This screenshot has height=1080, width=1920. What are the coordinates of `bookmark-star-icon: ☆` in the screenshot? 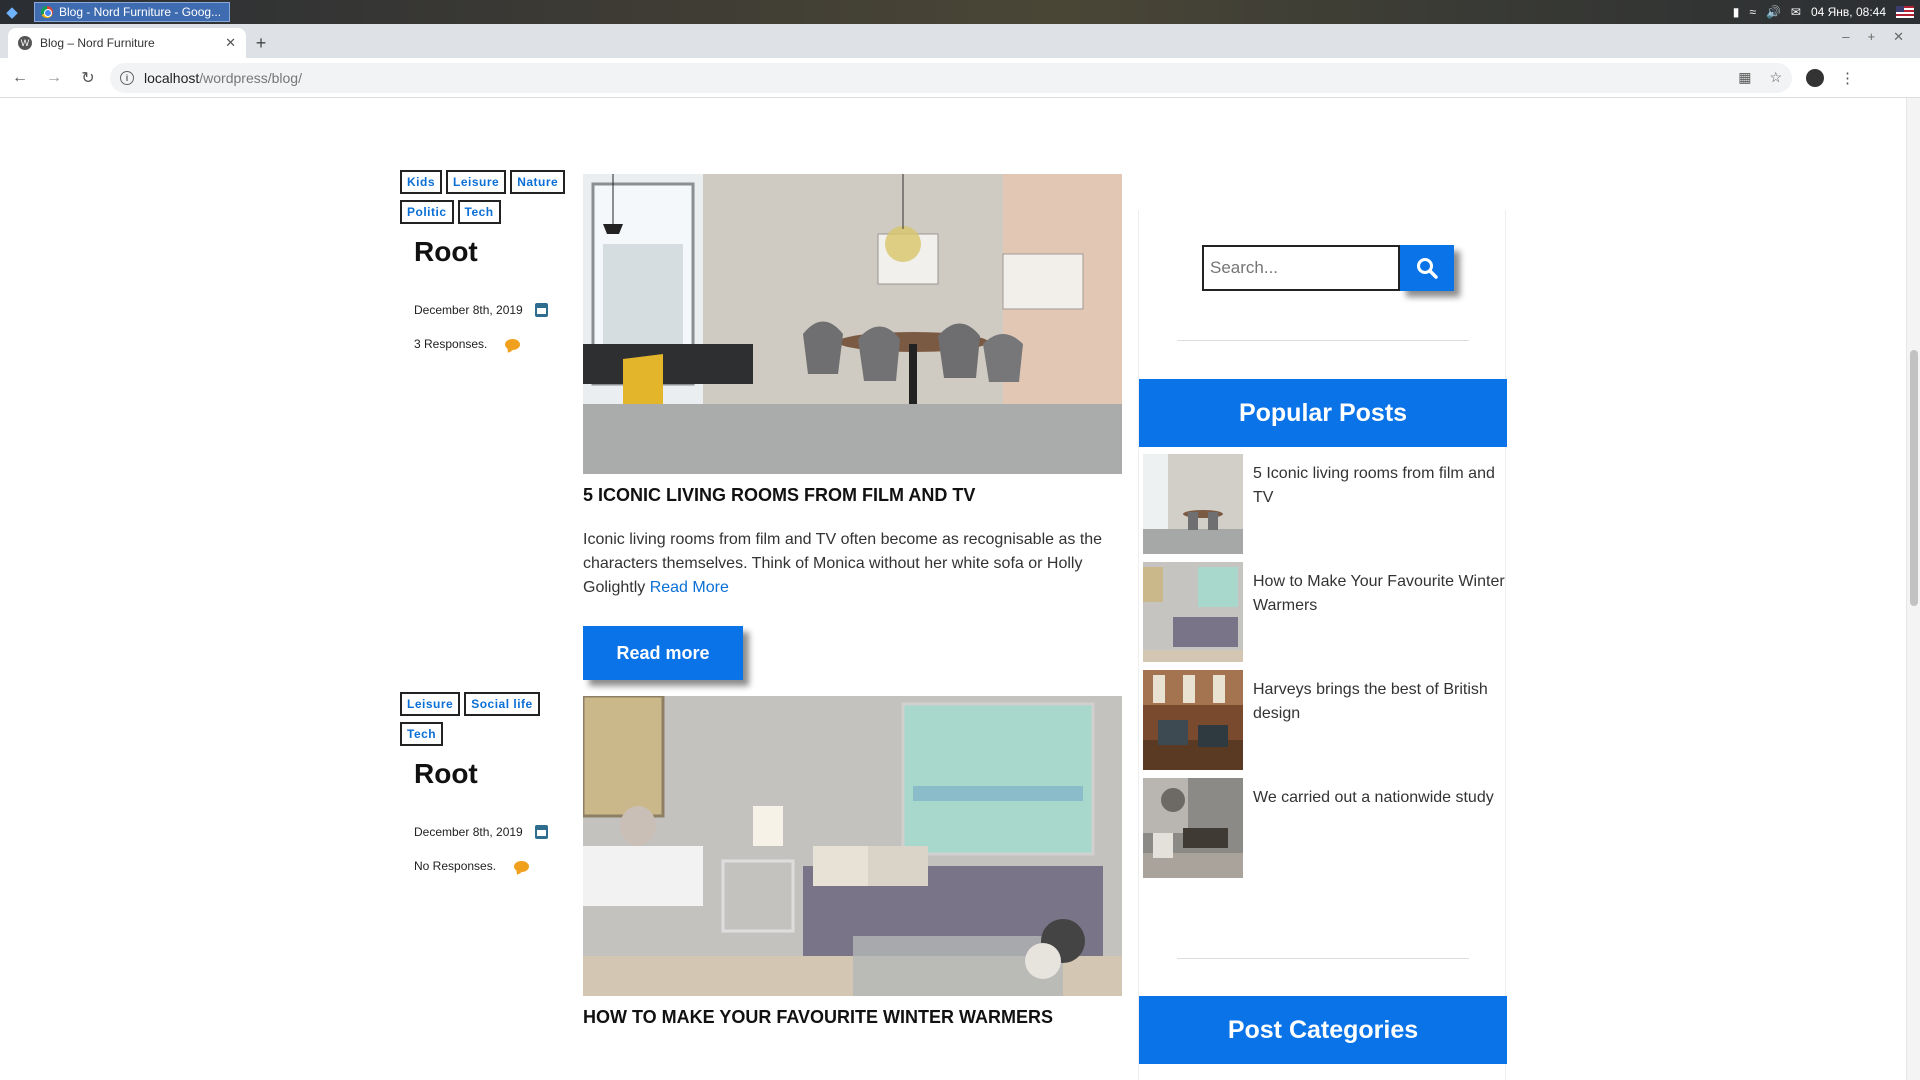 It's located at (1775, 77).